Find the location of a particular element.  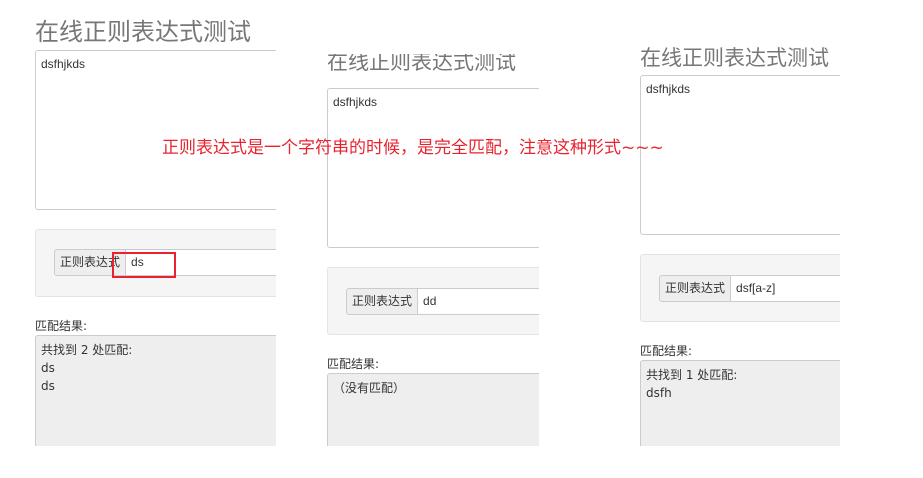

highlight-box is located at coordinates (144, 265).